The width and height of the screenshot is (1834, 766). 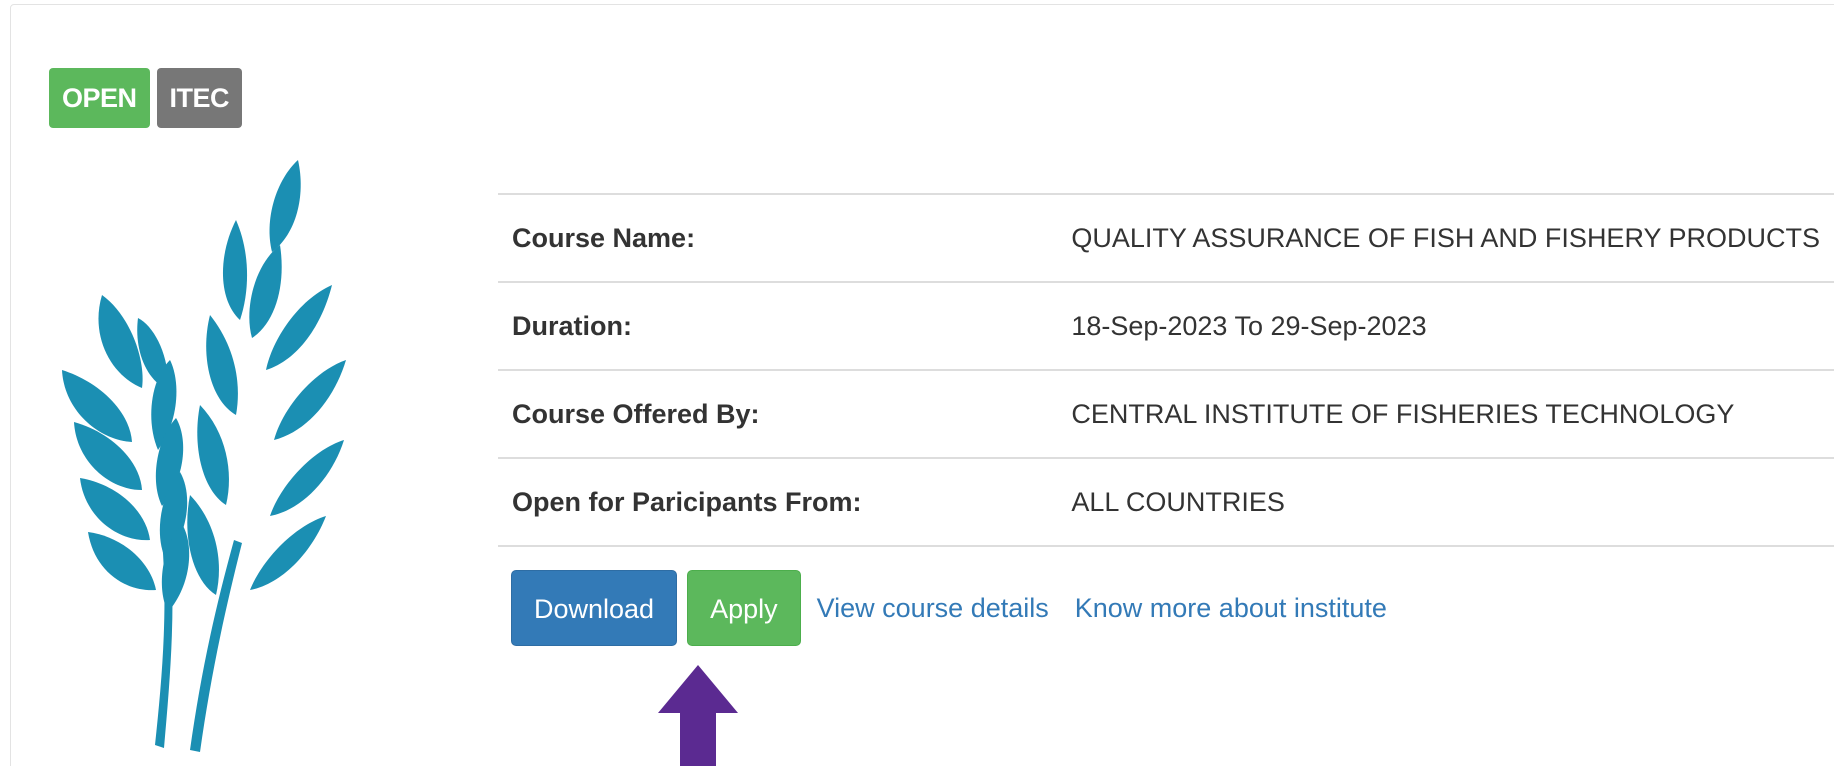 What do you see at coordinates (99, 98) in the screenshot?
I see `open-badge: OPEN` at bounding box center [99, 98].